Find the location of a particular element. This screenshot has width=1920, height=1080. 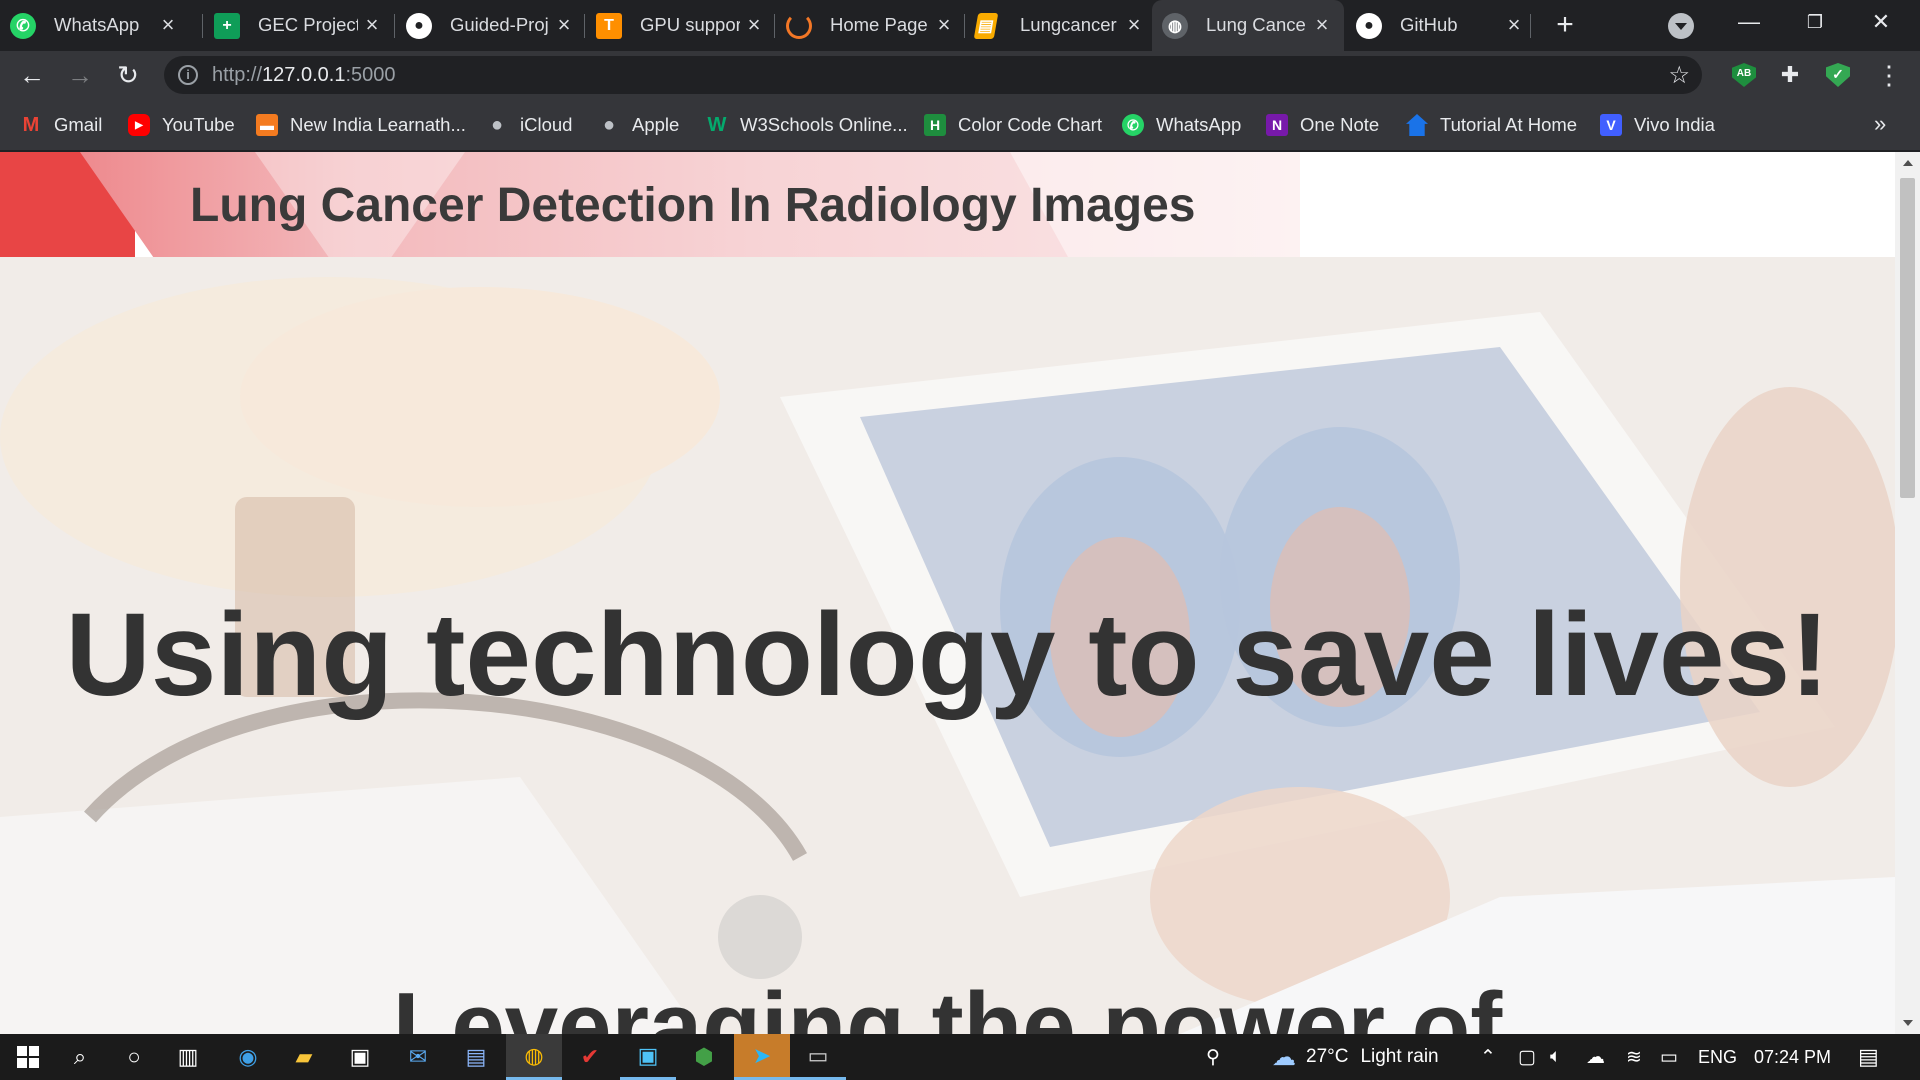

tab-github: ● GitHub × is located at coordinates (1441, 25).